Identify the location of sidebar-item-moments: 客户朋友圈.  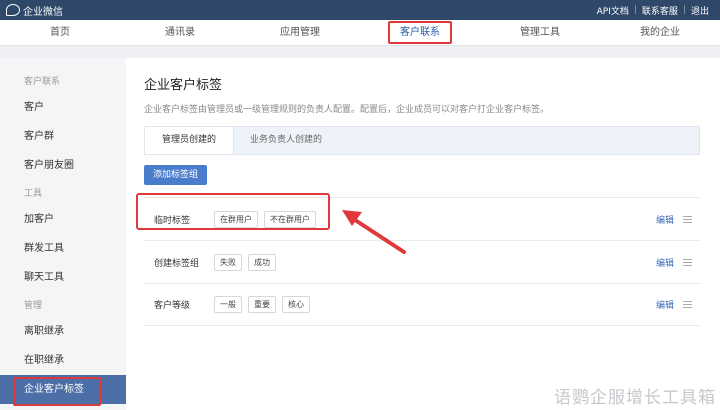
(63, 165).